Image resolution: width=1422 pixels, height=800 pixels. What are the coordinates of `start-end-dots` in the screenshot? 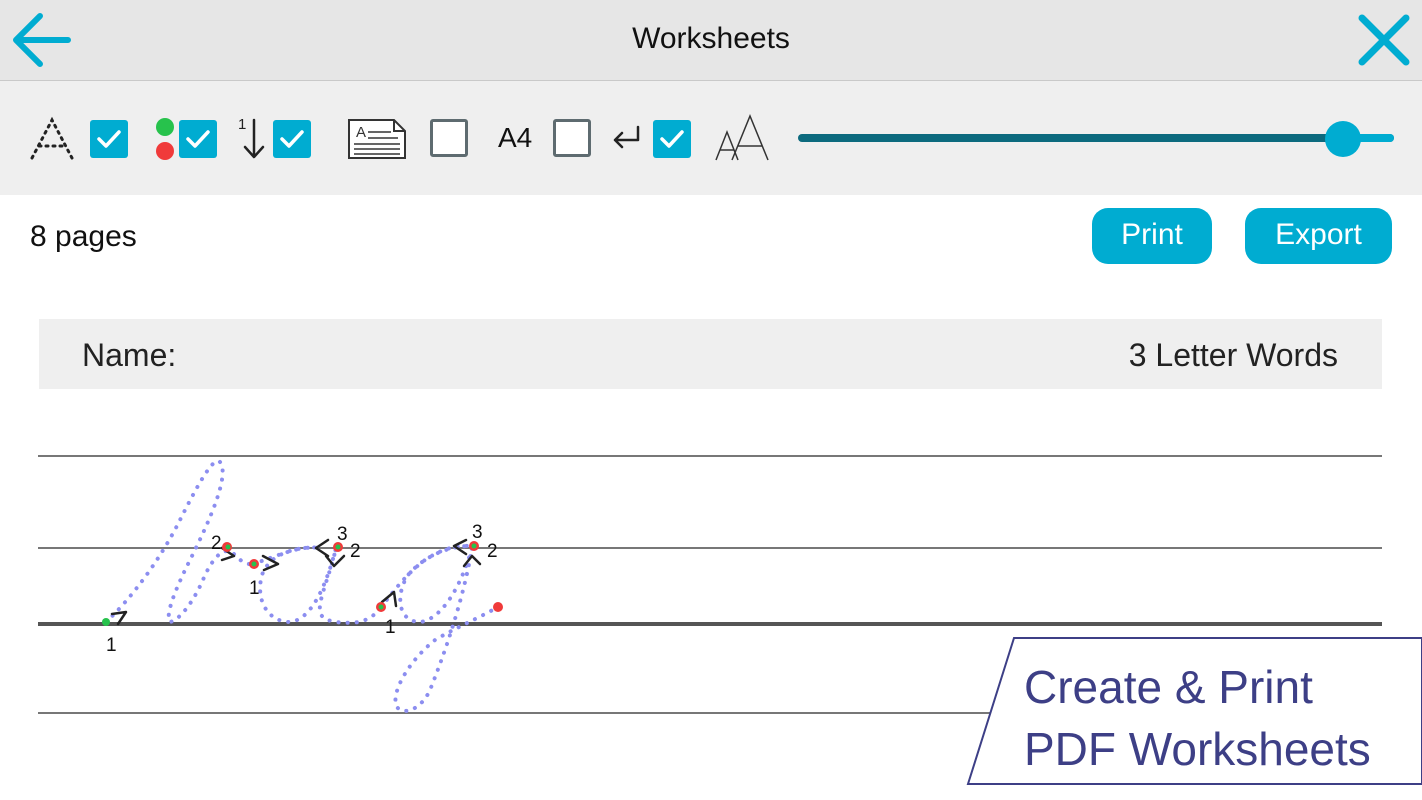 It's located at (302, 583).